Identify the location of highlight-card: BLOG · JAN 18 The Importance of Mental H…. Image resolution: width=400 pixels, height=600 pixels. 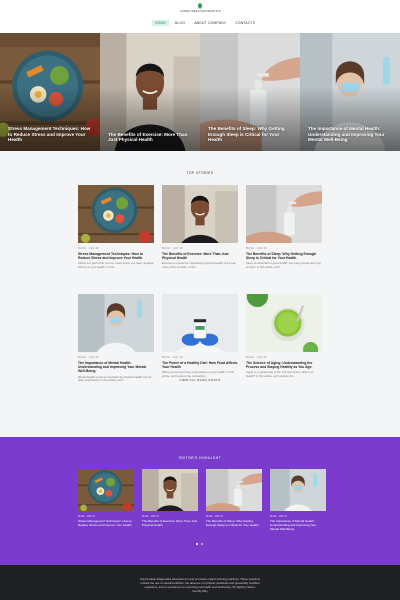
(298, 500).